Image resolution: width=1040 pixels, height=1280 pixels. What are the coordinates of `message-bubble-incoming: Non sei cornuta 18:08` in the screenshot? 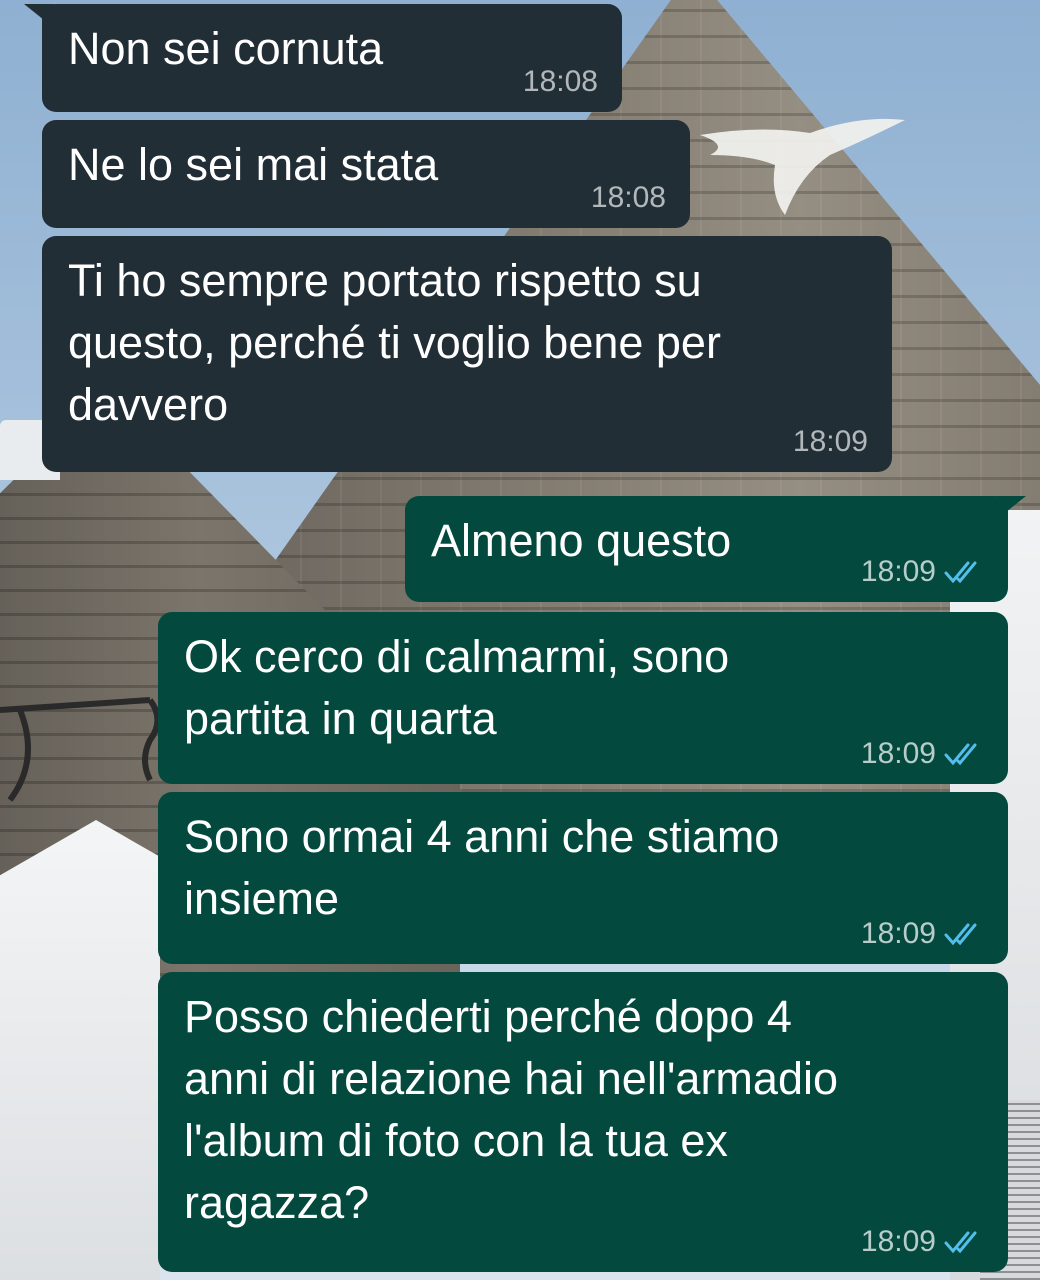 It's located at (332, 58).